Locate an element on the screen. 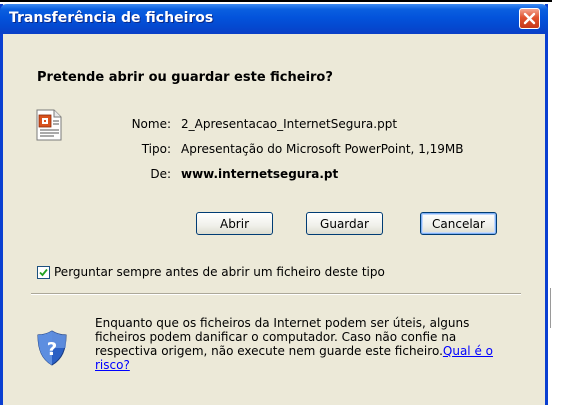 This screenshot has width=563, height=405. dialog-question: Pretende abrir ou guardar este ficheiro? is located at coordinates (185, 77).